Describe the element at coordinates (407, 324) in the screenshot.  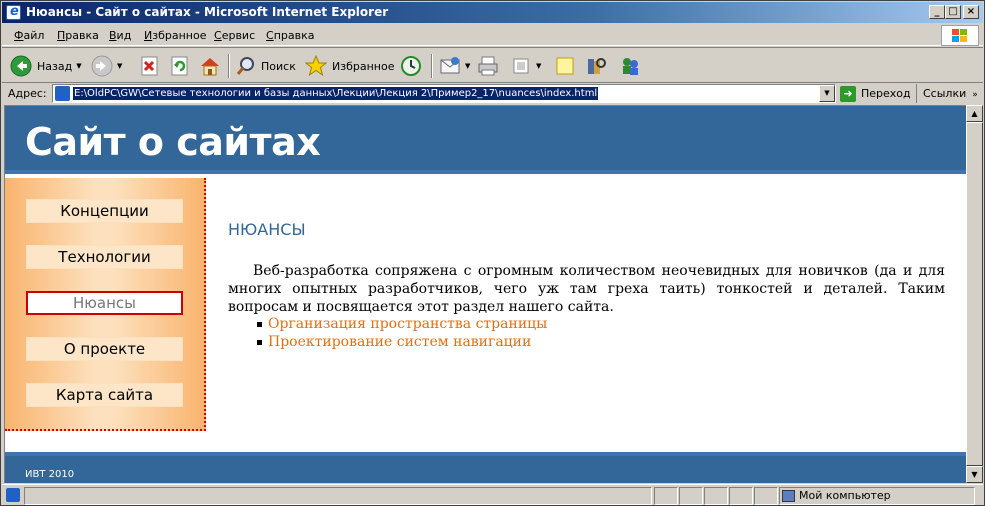
I see `link-page-space: Организация пространства страницы` at that location.